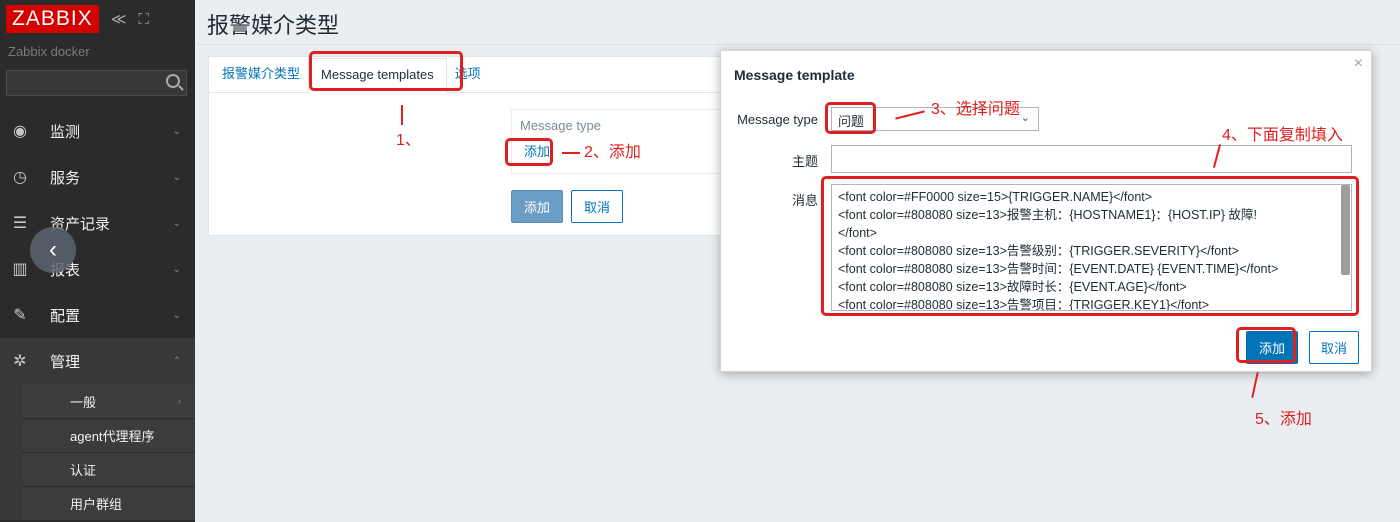 The width and height of the screenshot is (1400, 522). I want to click on annotation-box-add-link, so click(529, 152).